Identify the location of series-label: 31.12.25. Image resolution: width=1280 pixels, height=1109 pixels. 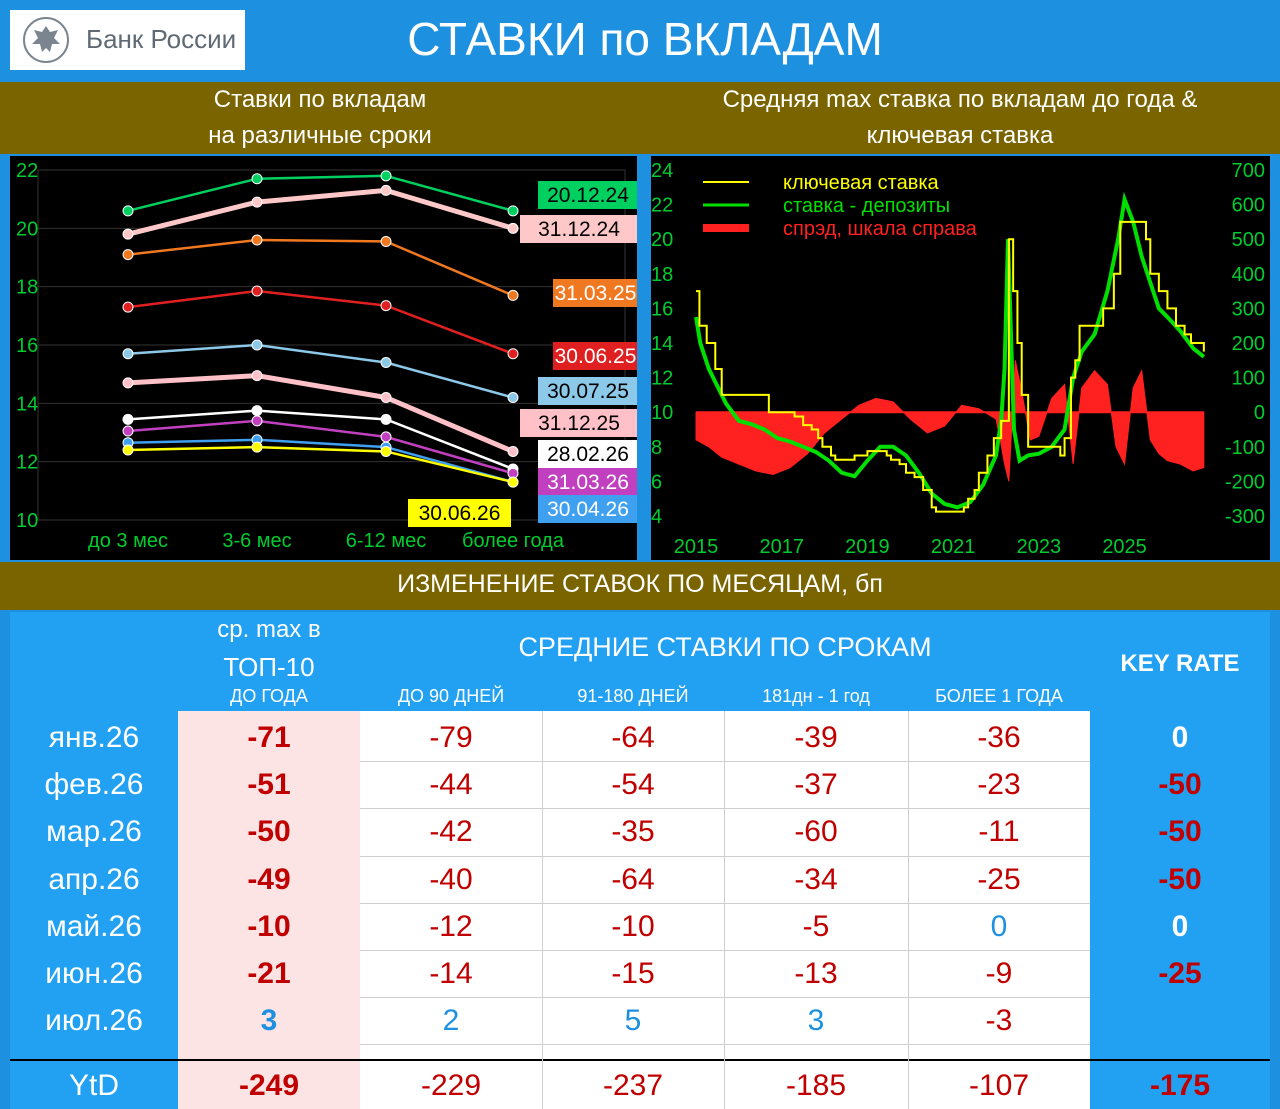
(579, 423).